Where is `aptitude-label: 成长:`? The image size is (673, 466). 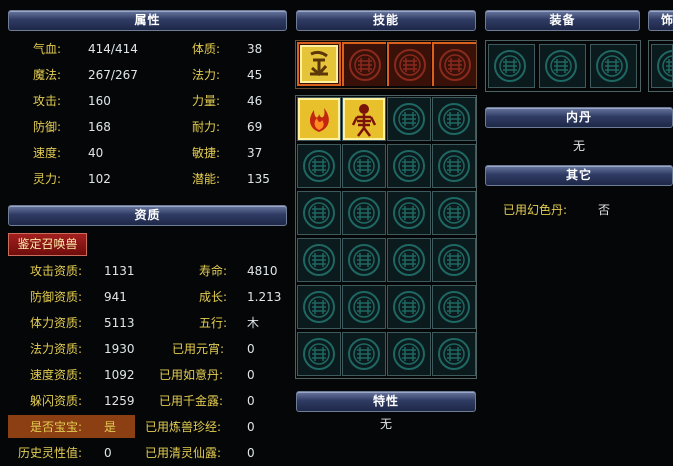 aptitude-label: 成长: is located at coordinates (213, 297).